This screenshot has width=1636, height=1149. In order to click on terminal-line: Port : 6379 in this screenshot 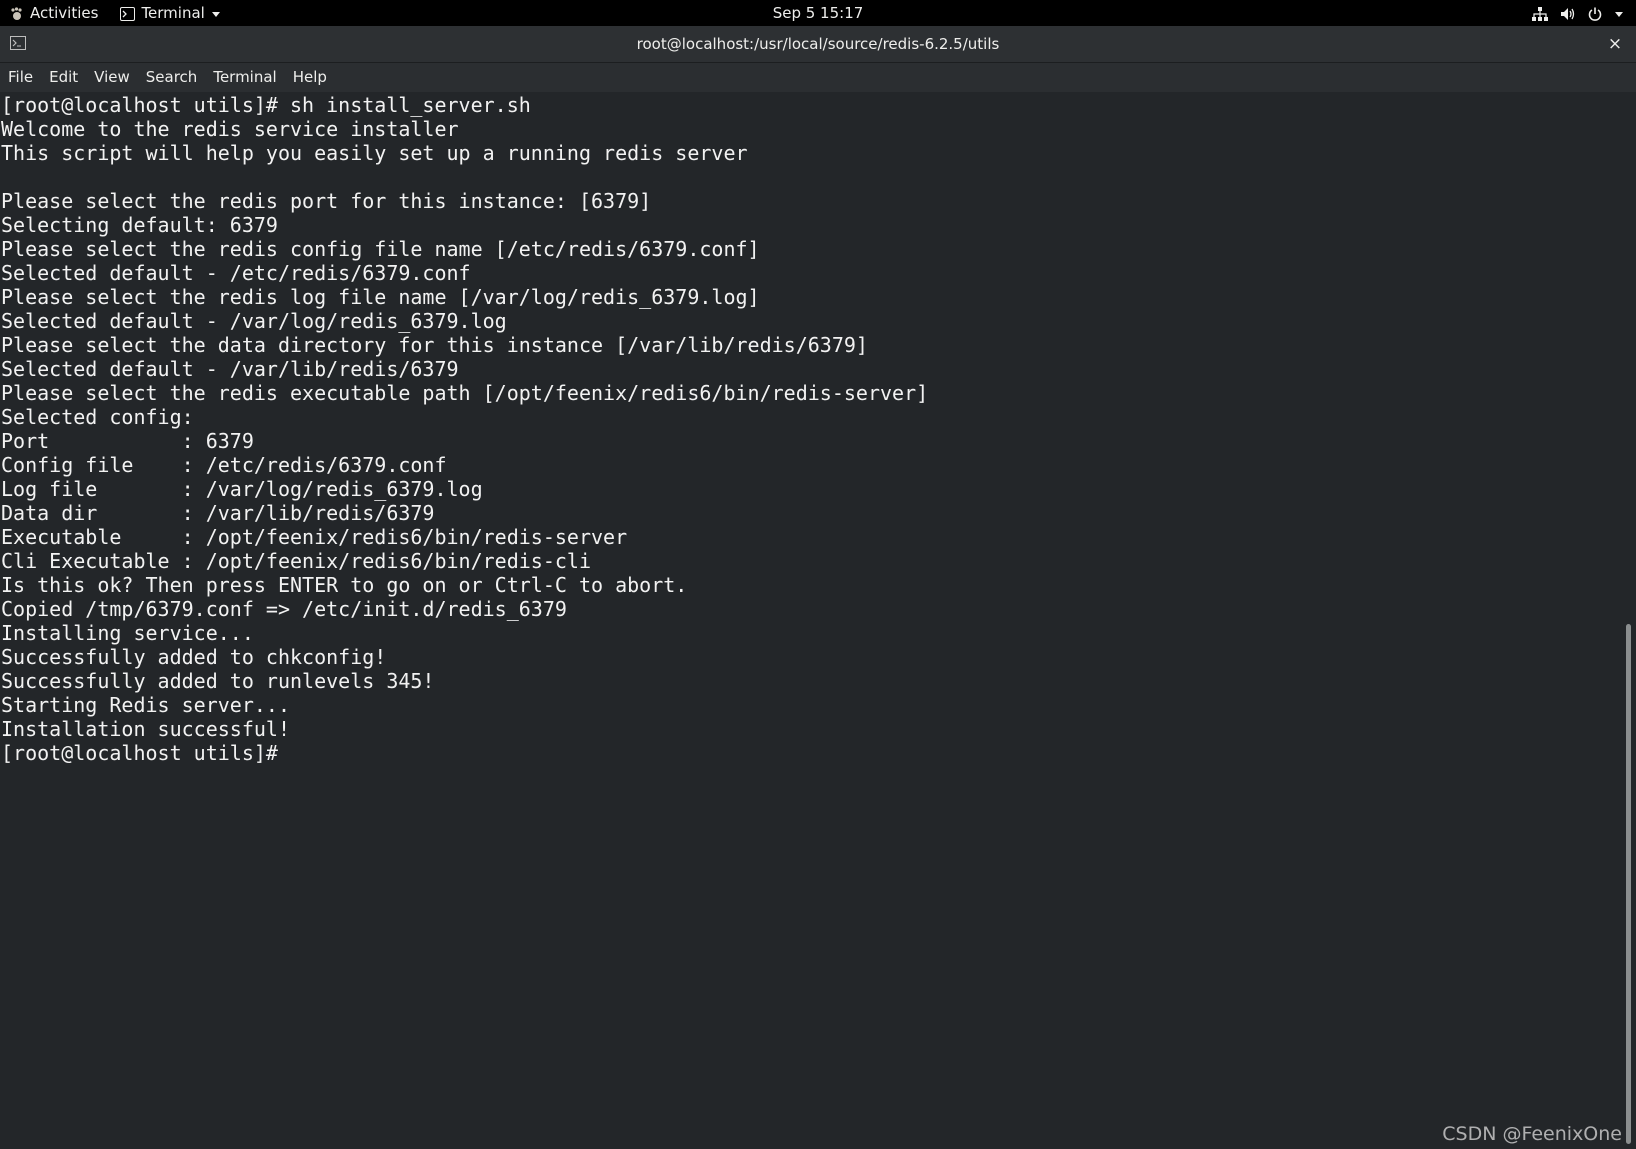, I will do `click(127, 441)`.